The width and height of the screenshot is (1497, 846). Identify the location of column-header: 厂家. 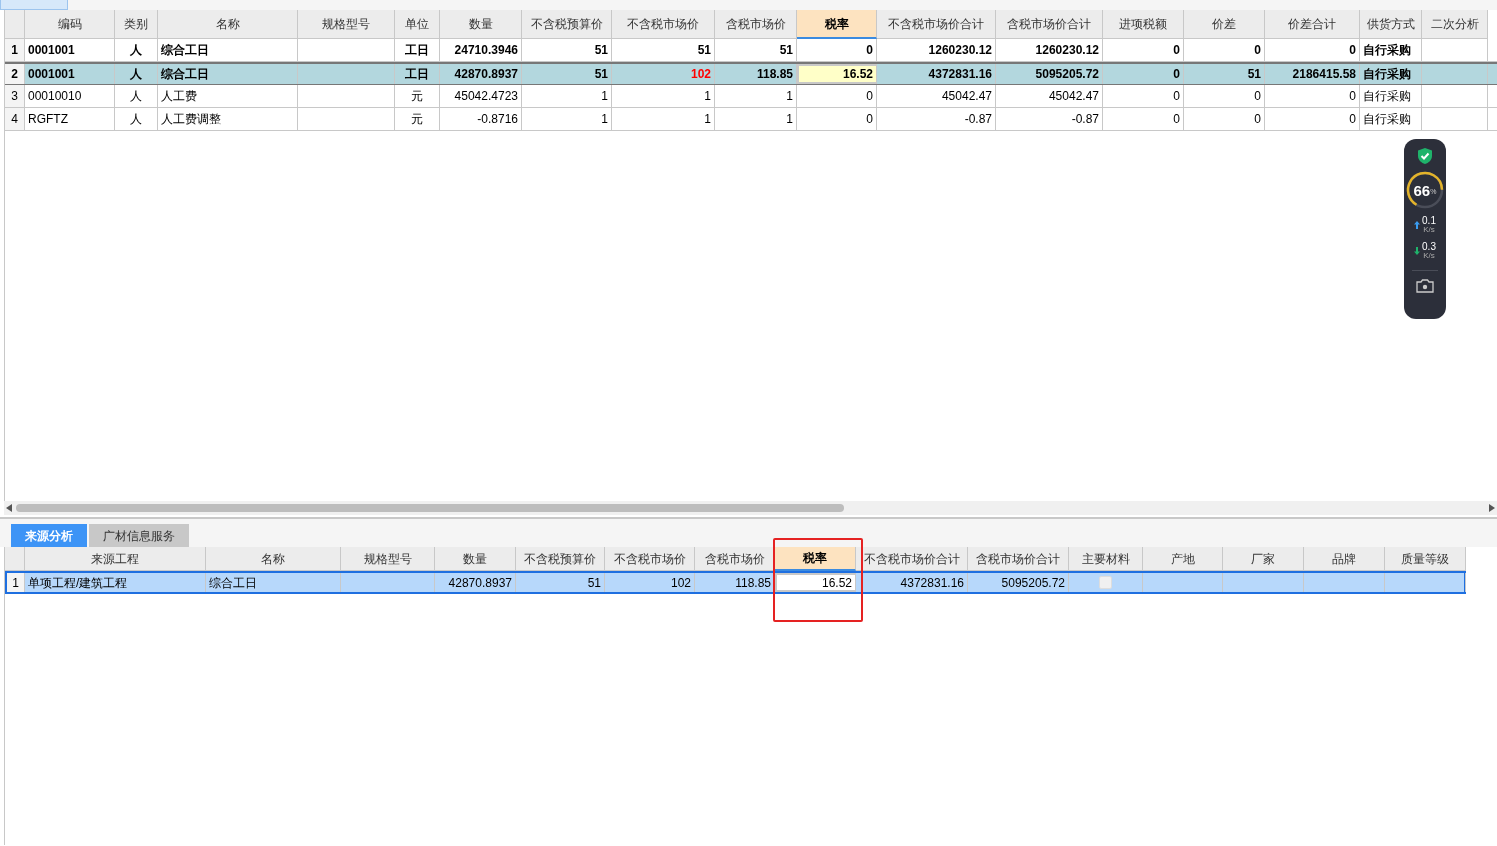
(1263, 559).